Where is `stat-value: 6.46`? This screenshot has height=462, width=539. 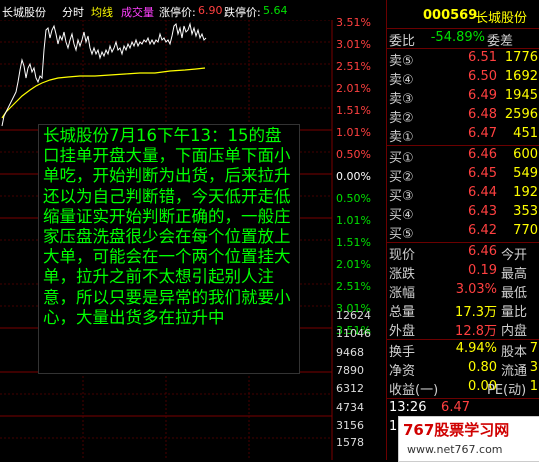
stat-value: 6.46 is located at coordinates (482, 251).